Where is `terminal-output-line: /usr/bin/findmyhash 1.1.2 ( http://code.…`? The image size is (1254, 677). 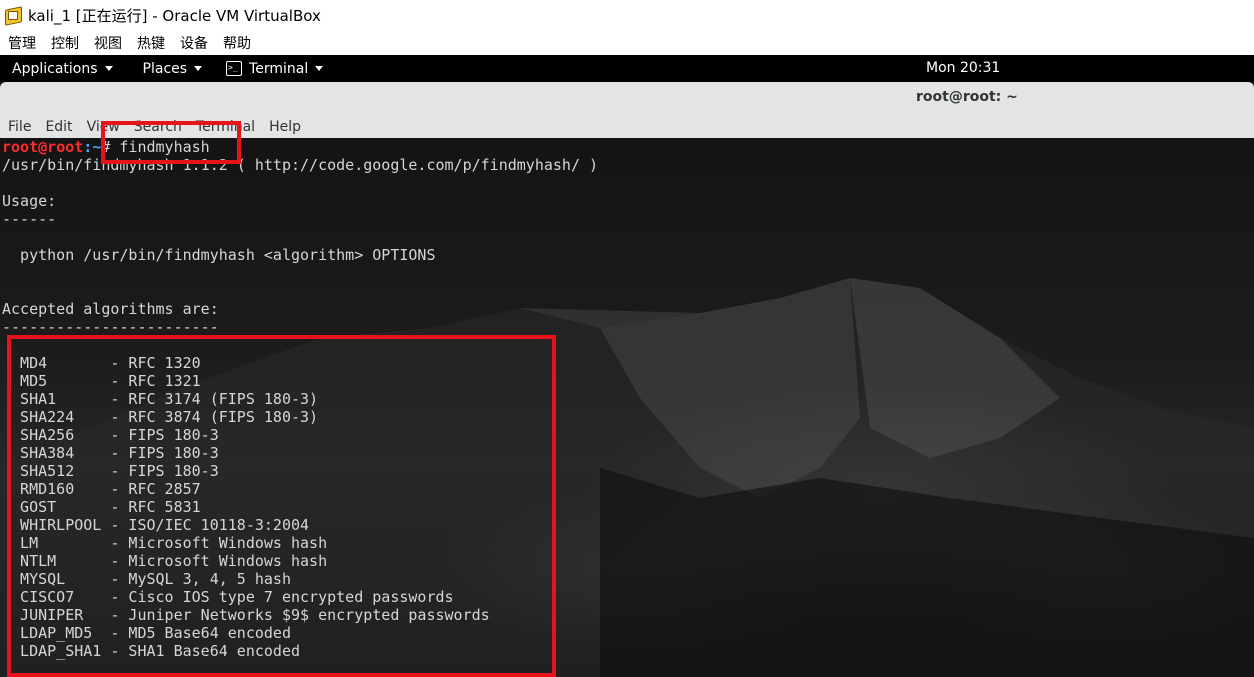
terminal-output-line: /usr/bin/findmyhash 1.1.2 ( http://code.… is located at coordinates (300, 165).